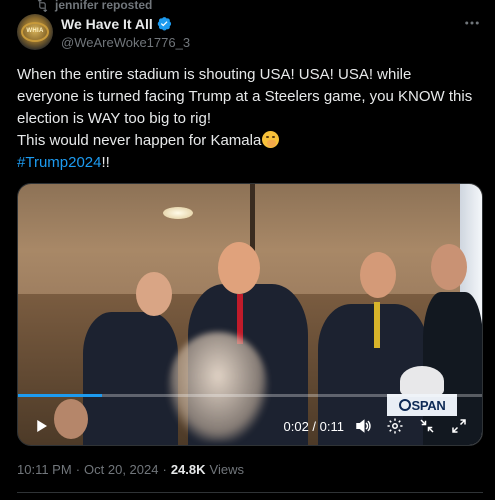  I want to click on name-line: We Have It All, so click(125, 23).